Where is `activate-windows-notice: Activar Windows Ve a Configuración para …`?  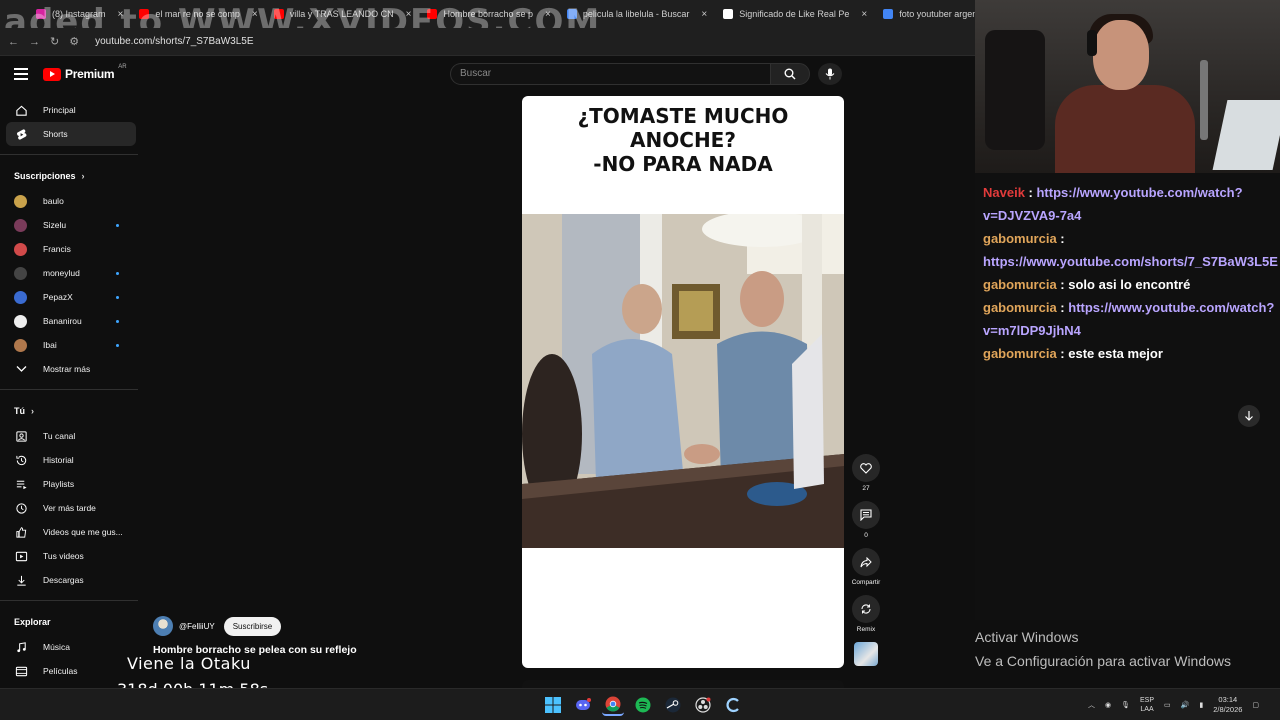 activate-windows-notice: Activar Windows Ve a Configuración para … is located at coordinates (1103, 649).